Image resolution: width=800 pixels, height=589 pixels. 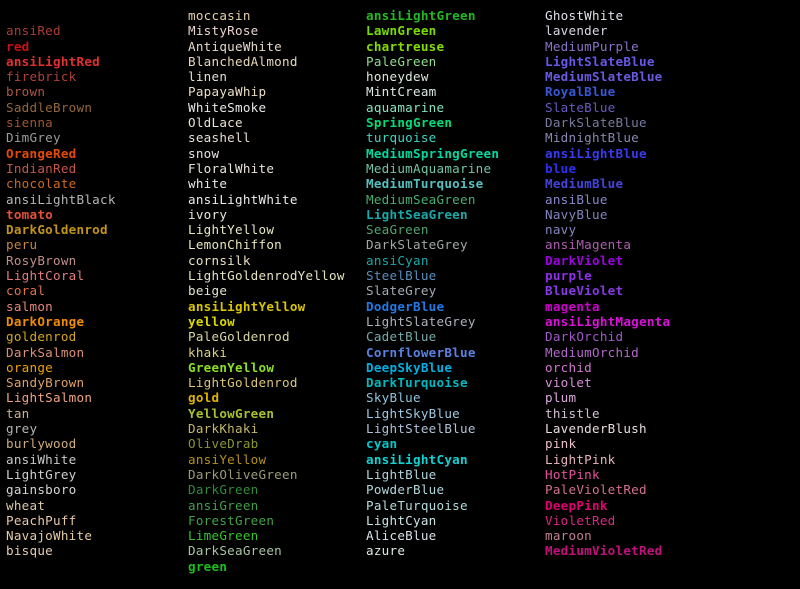 I want to click on color-name-gainsboro: gainsboro, so click(x=41, y=490).